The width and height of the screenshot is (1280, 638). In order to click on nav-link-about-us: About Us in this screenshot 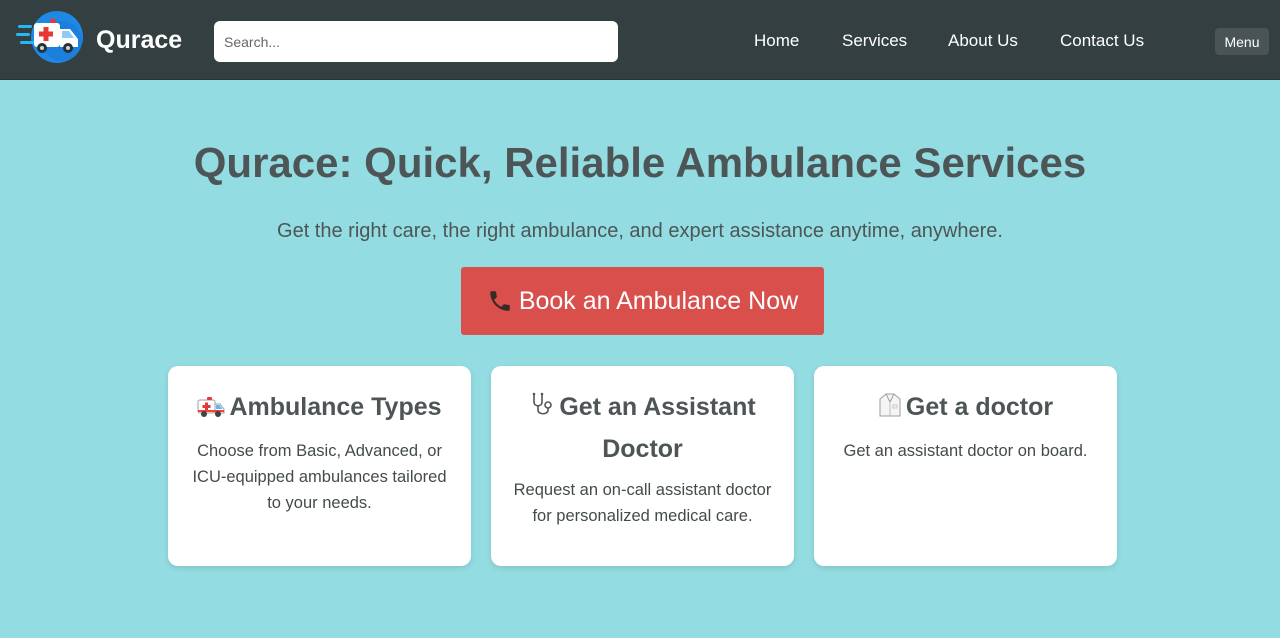, I will do `click(983, 41)`.